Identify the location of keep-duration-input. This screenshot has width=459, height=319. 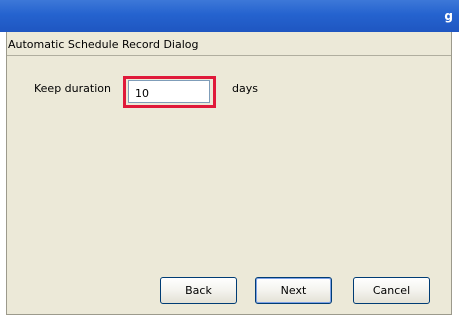
(169, 91).